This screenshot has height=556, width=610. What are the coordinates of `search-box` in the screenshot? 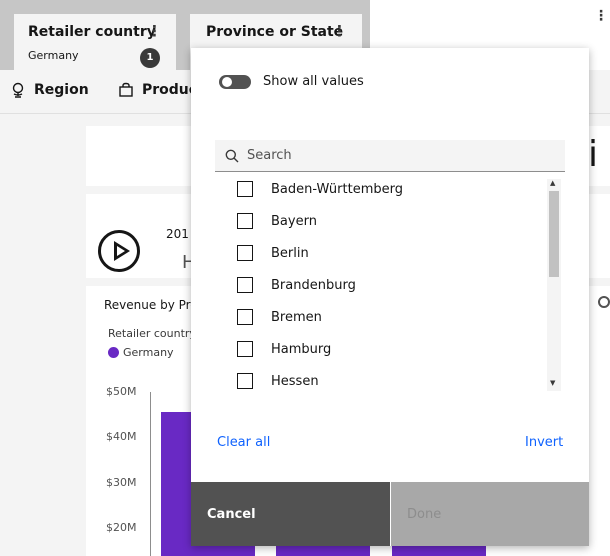 It's located at (390, 156).